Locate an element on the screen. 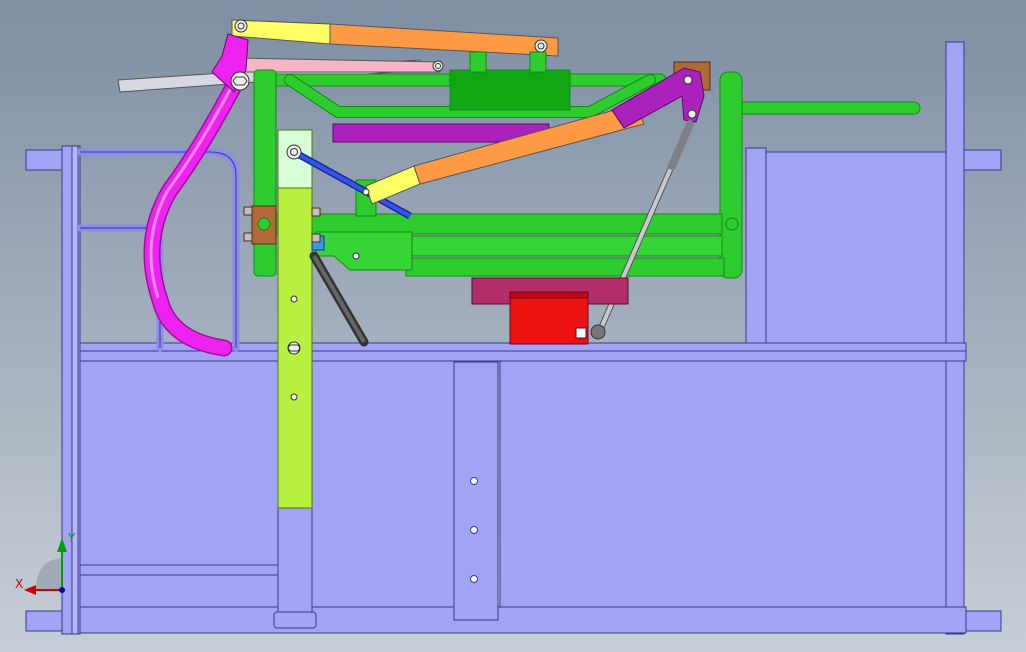 This screenshot has width=1026, height=652. right-box-post is located at coordinates (756, 247).